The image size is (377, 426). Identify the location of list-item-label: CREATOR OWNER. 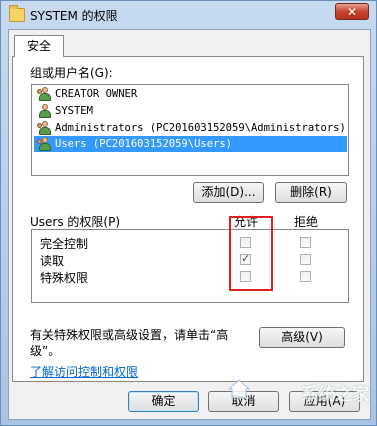
(96, 94).